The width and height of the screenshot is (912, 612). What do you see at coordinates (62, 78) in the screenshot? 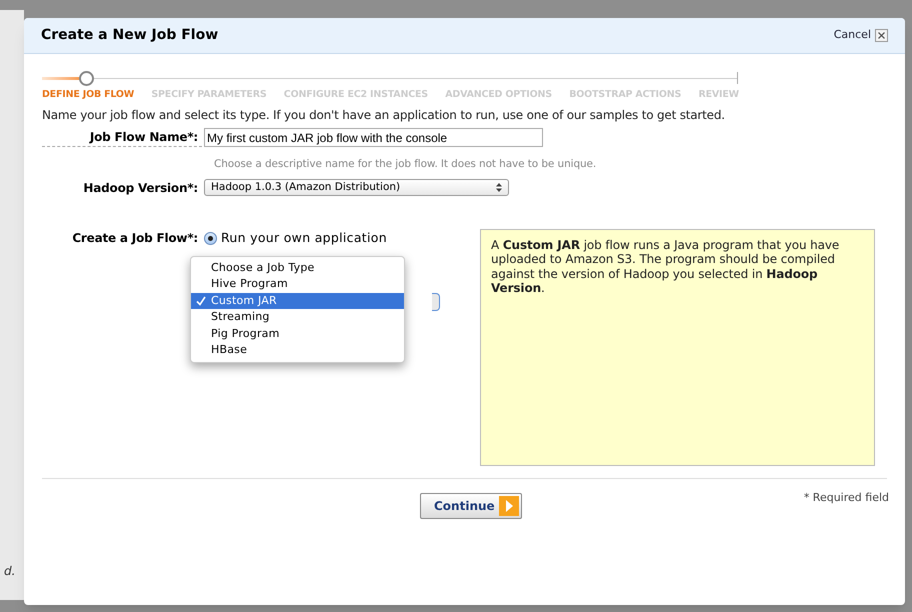
I see `progress-fill` at bounding box center [62, 78].